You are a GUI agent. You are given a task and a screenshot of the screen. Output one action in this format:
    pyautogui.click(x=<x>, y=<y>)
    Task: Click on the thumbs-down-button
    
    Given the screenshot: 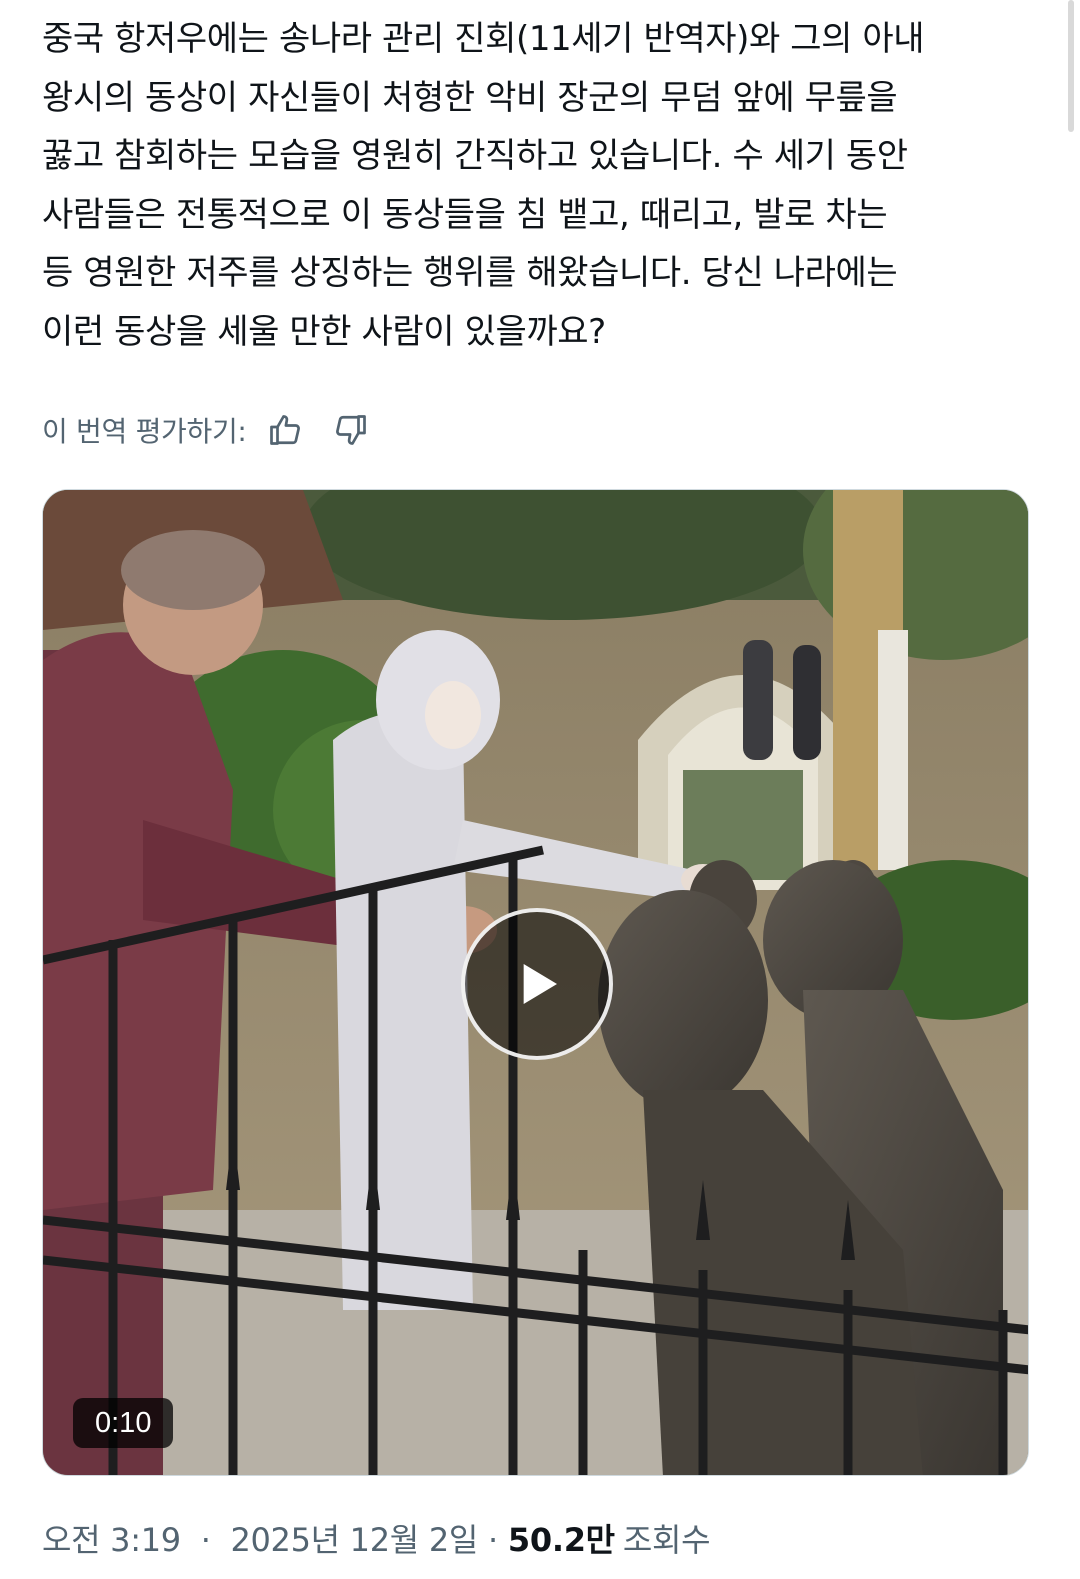 What is the action you would take?
    pyautogui.click(x=351, y=430)
    